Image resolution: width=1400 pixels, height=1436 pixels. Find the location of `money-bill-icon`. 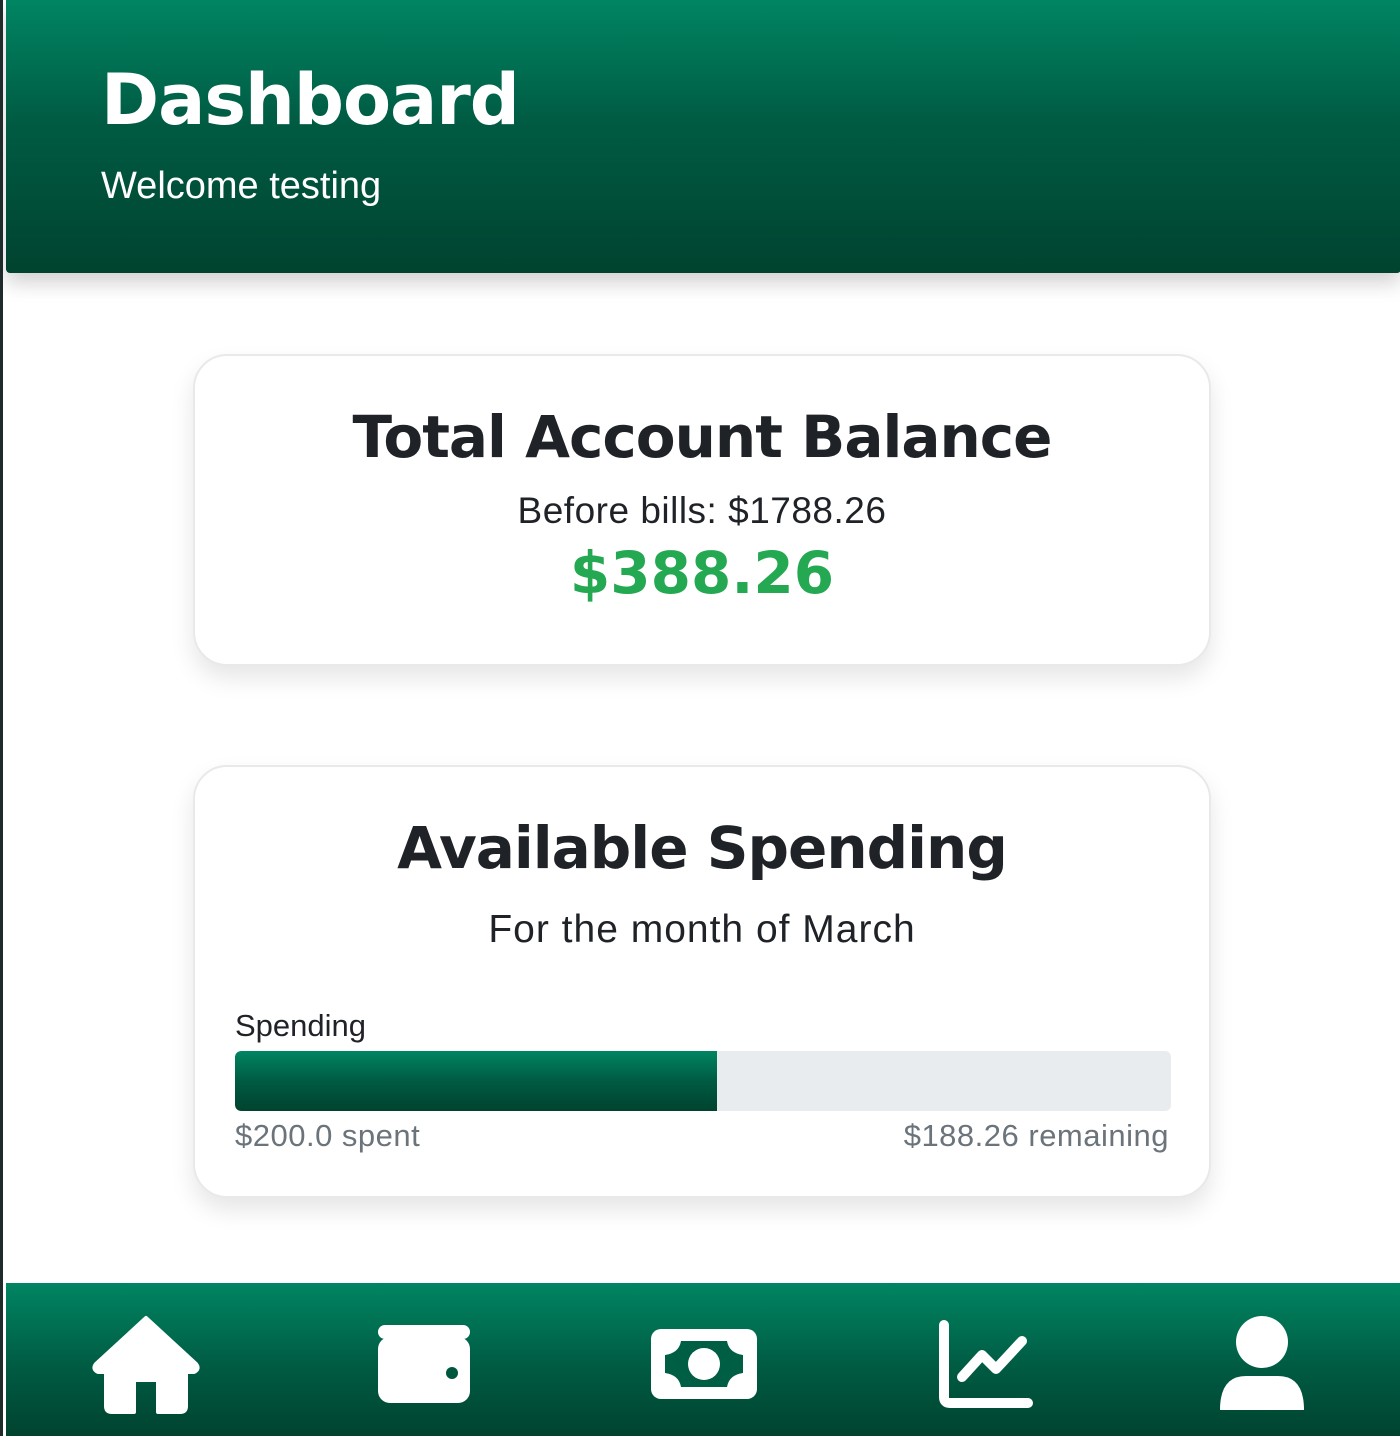

money-bill-icon is located at coordinates (704, 1364).